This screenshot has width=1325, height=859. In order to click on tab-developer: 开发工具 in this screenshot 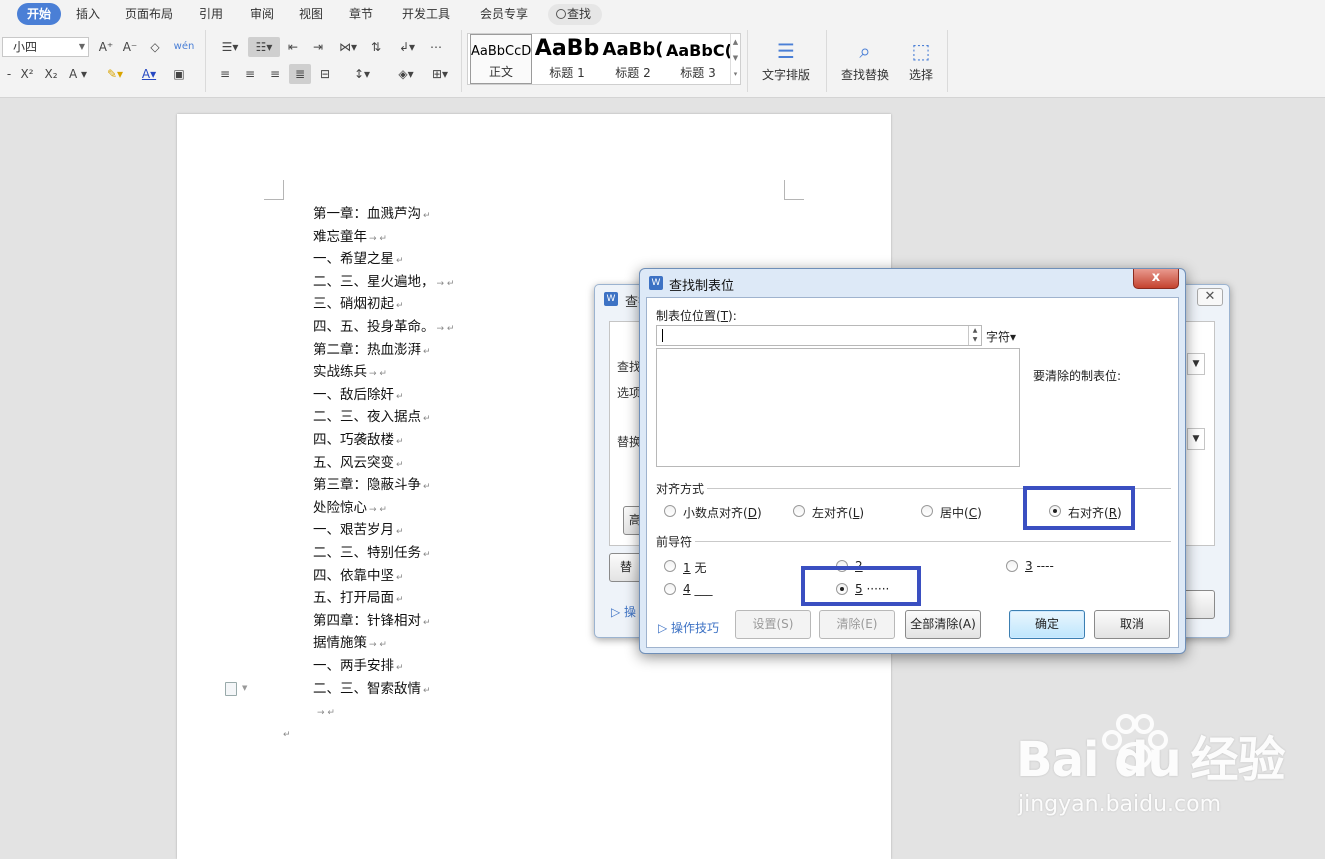, I will do `click(426, 14)`.